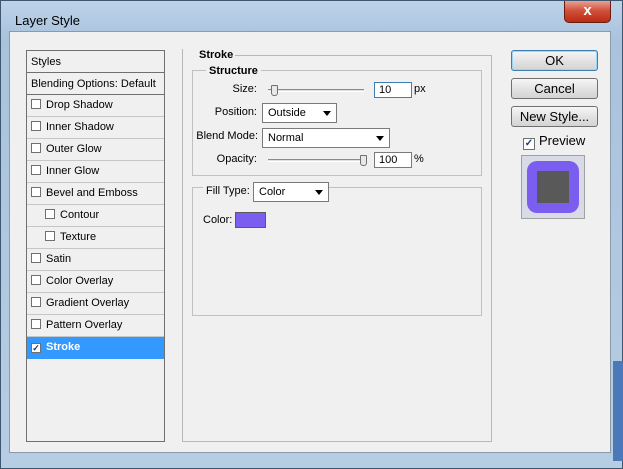  I want to click on panel-right-edge, so click(491, 248).